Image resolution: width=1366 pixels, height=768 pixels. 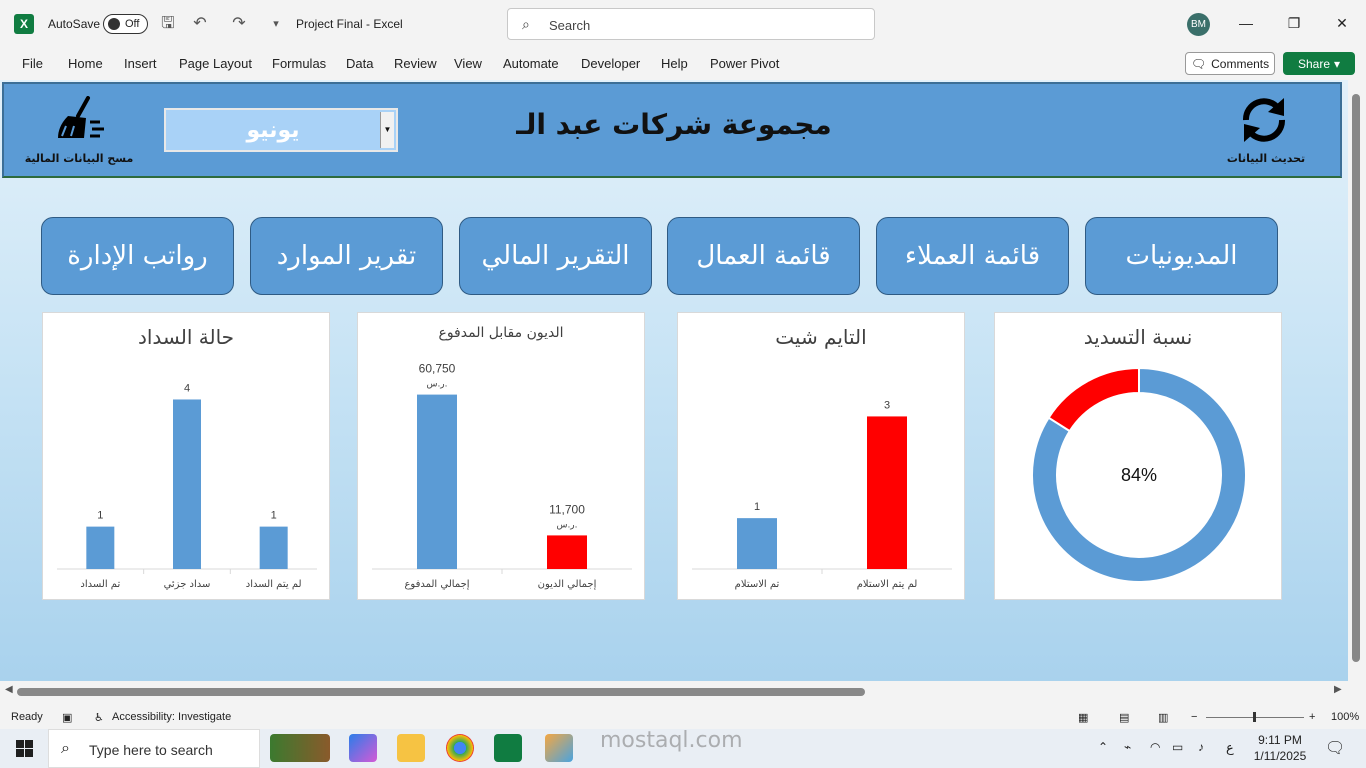 What do you see at coordinates (140, 63) in the screenshot?
I see `tab-insert: Insert` at bounding box center [140, 63].